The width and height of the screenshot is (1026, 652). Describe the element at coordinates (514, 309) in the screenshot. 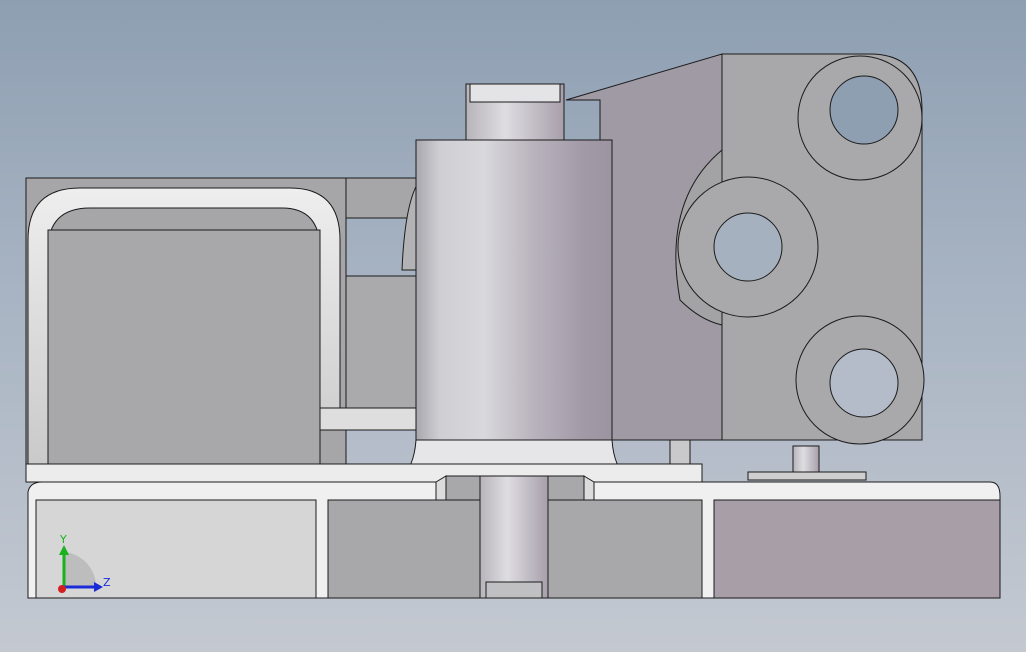

I see `main-cylinder` at that location.